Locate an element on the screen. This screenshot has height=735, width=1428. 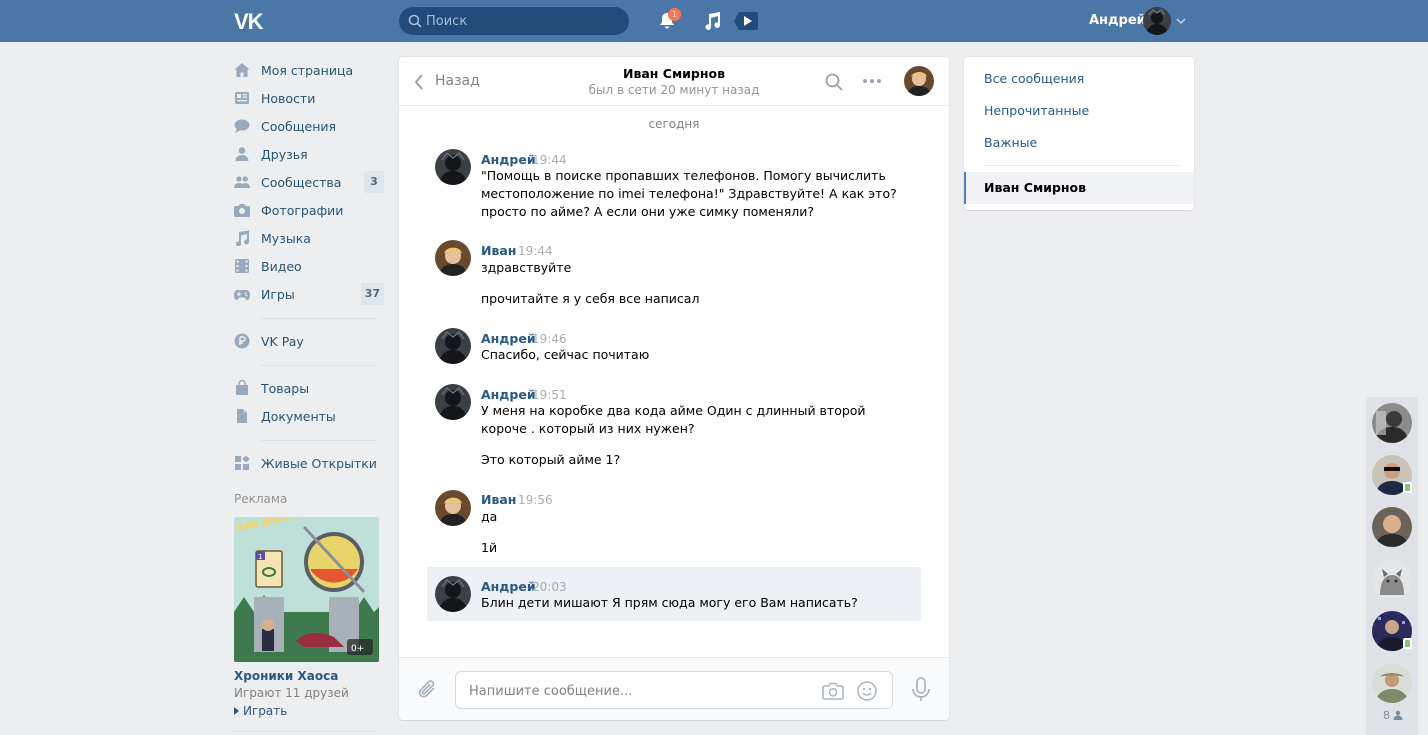
message-text: 1й is located at coordinates (489, 547).